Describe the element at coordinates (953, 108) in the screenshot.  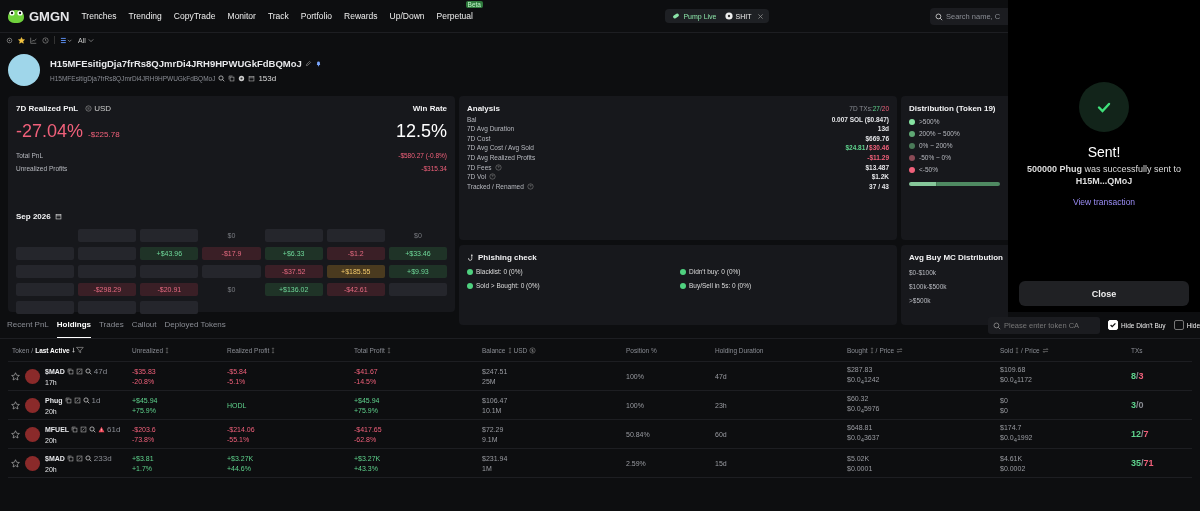
I see `distribution-title: Distribution (Token 19)` at that location.